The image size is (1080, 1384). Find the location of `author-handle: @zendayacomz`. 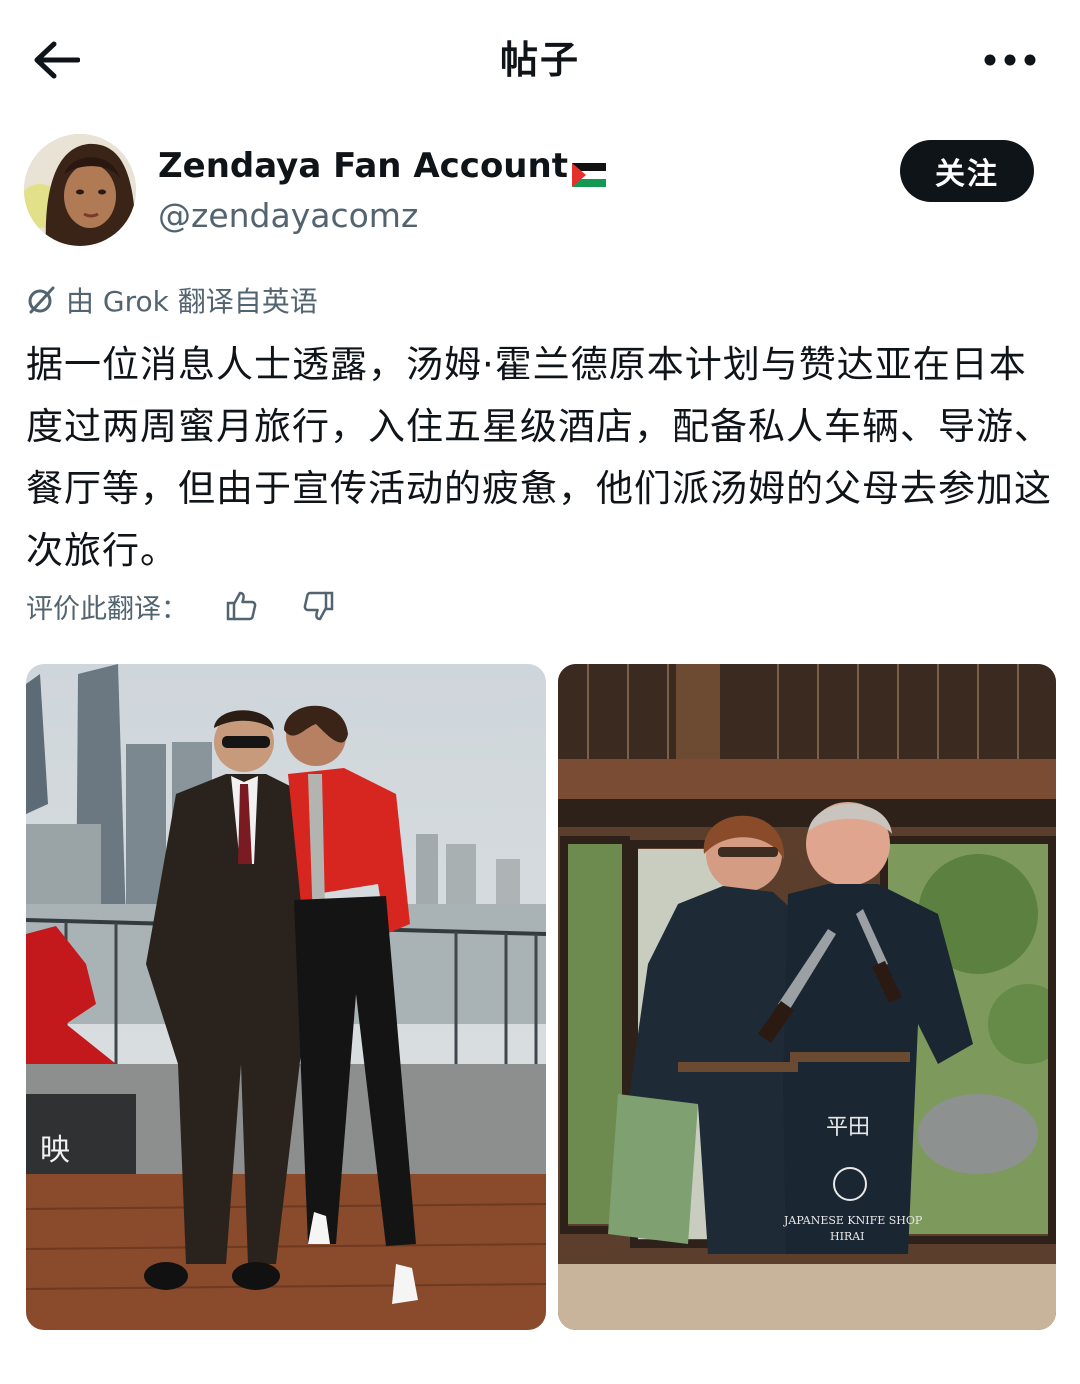

author-handle: @zendayacomz is located at coordinates (288, 216).